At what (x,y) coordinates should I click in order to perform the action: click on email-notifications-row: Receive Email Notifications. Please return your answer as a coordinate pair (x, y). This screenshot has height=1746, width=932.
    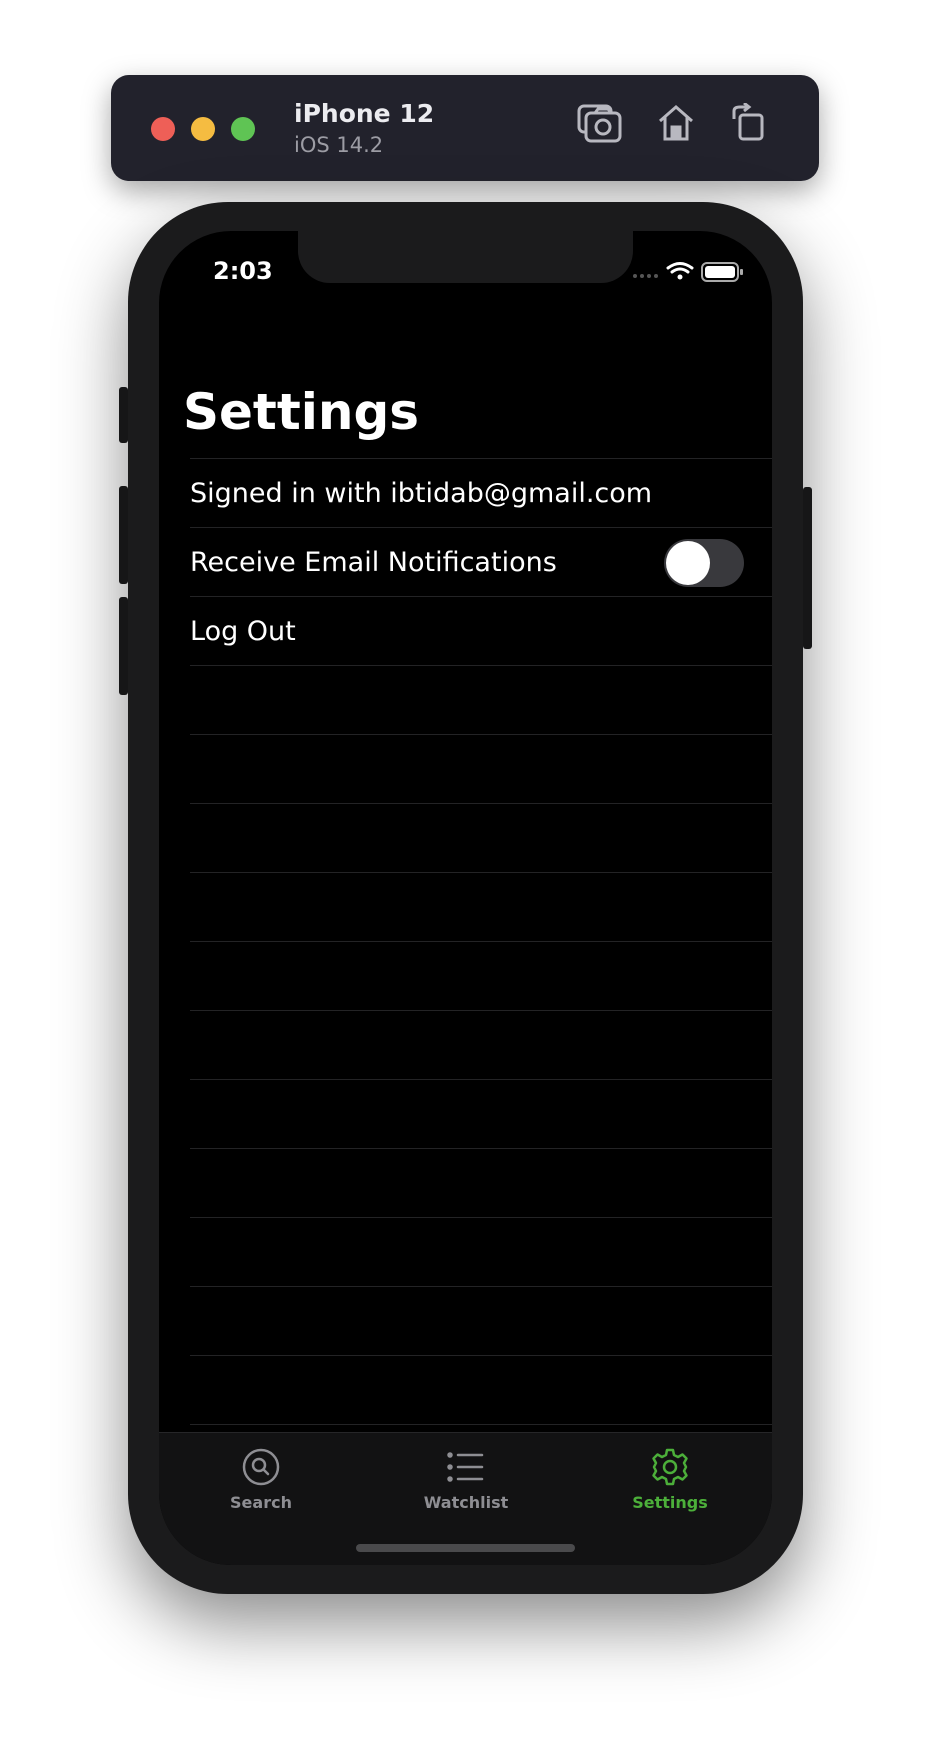
    Looking at the image, I should click on (481, 561).